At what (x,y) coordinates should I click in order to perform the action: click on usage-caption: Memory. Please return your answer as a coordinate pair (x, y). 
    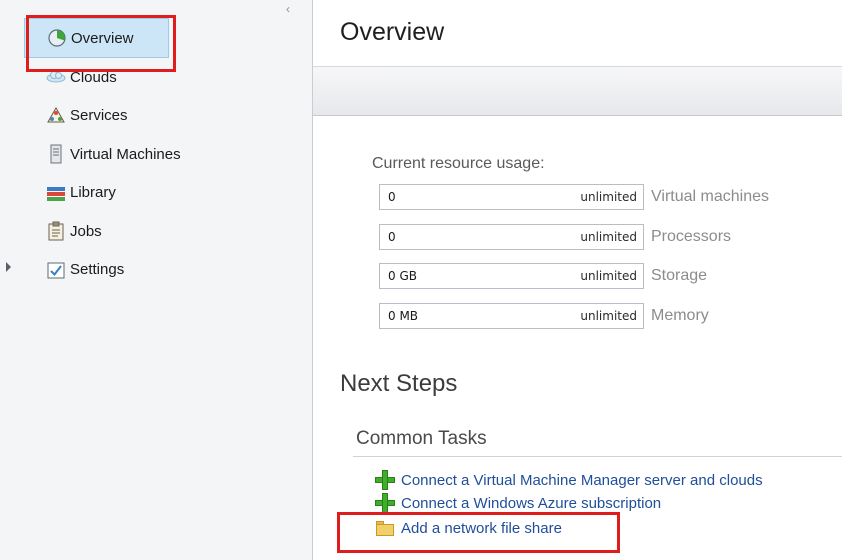
    Looking at the image, I should click on (680, 315).